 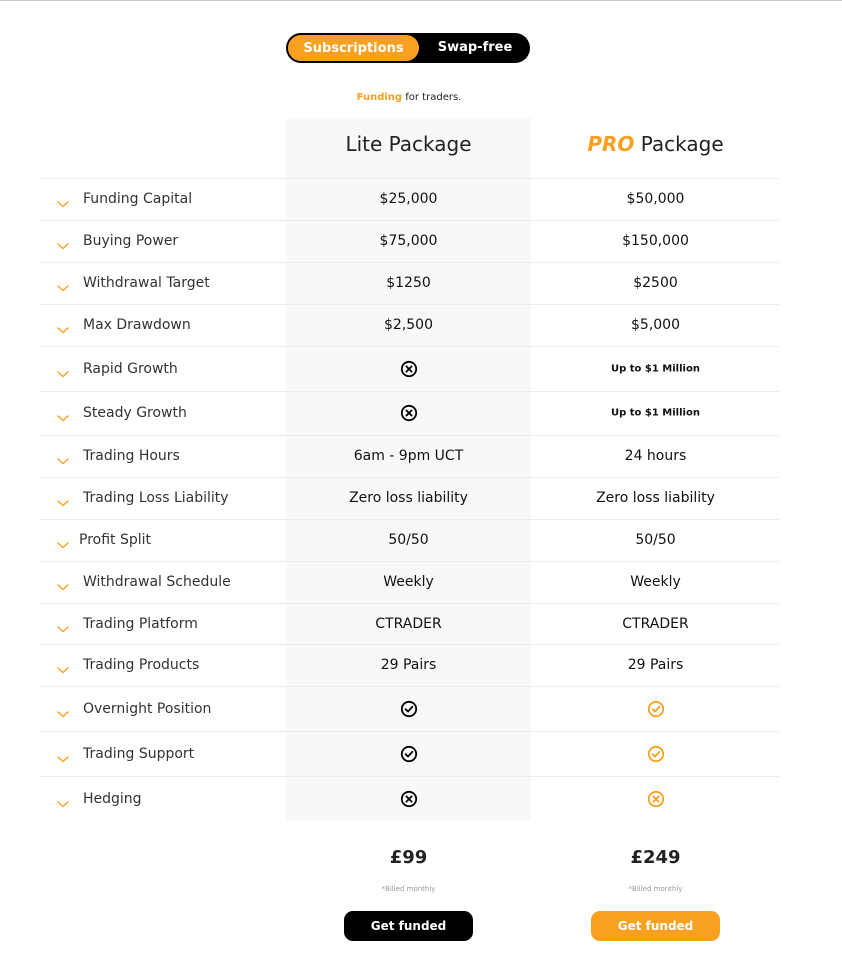 What do you see at coordinates (139, 753) in the screenshot?
I see `row-label: Trading Support` at bounding box center [139, 753].